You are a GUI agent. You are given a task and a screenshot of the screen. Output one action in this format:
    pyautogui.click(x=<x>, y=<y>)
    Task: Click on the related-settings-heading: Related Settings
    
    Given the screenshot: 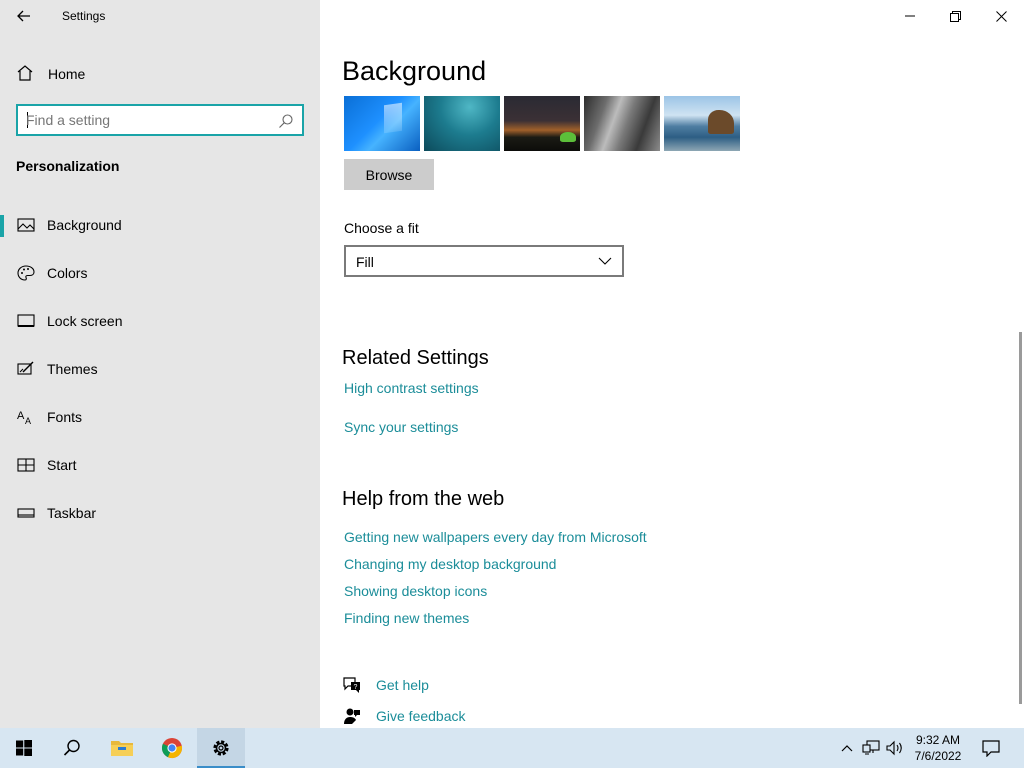 What is the action you would take?
    pyautogui.click(x=415, y=358)
    